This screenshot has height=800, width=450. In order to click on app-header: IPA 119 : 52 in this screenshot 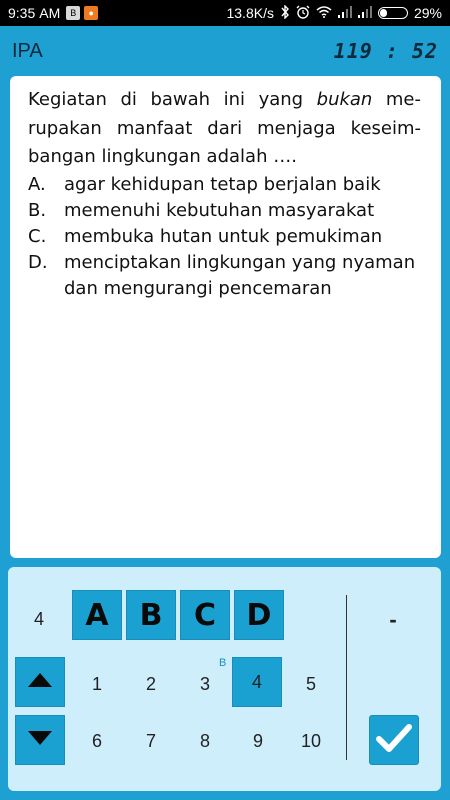, I will do `click(225, 51)`.